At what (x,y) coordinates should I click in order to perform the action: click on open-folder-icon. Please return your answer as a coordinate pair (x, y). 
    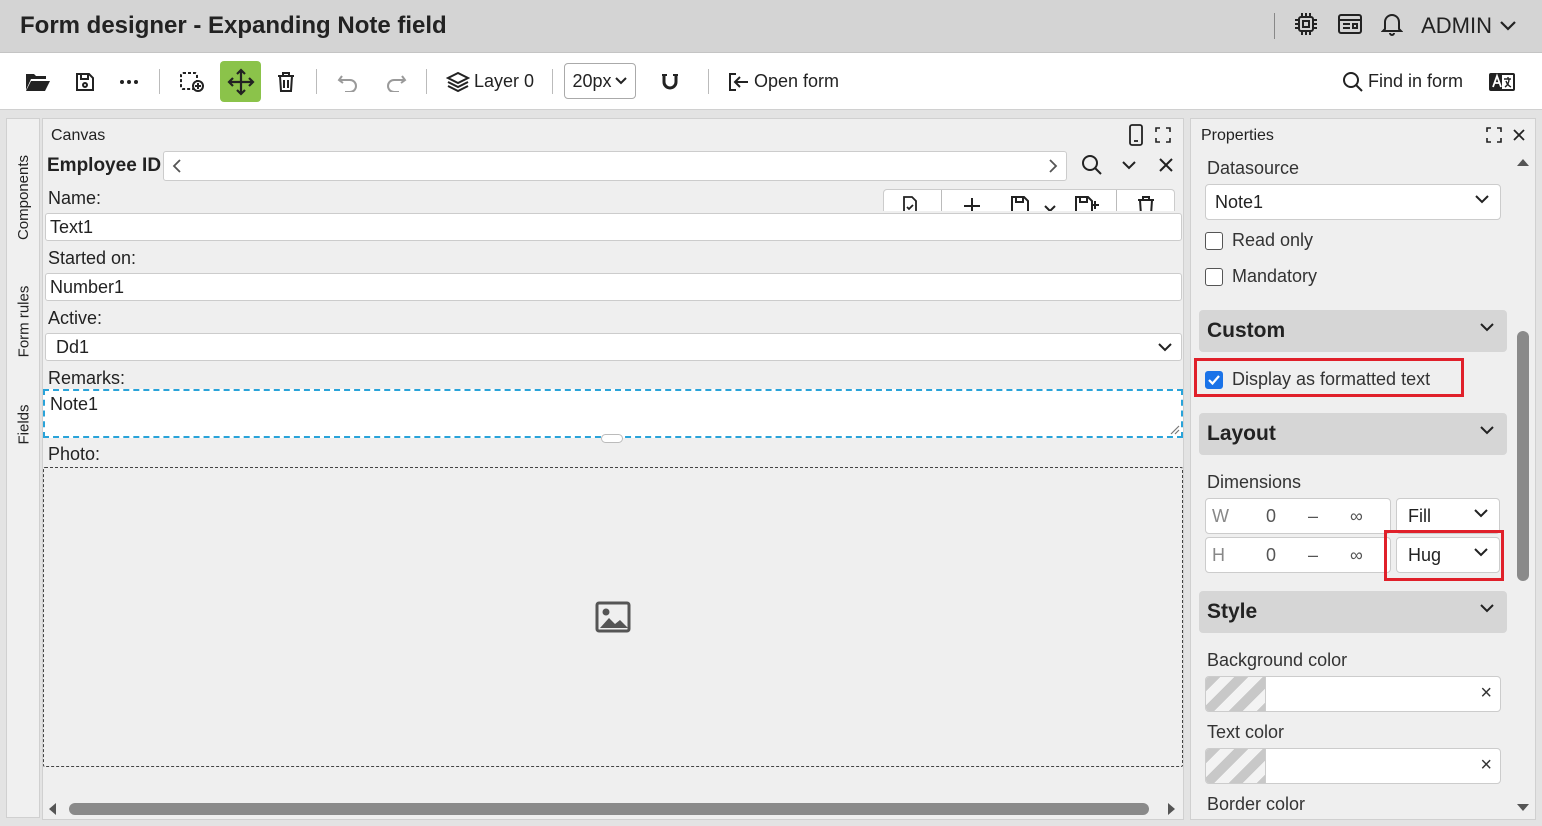
    Looking at the image, I should click on (38, 81).